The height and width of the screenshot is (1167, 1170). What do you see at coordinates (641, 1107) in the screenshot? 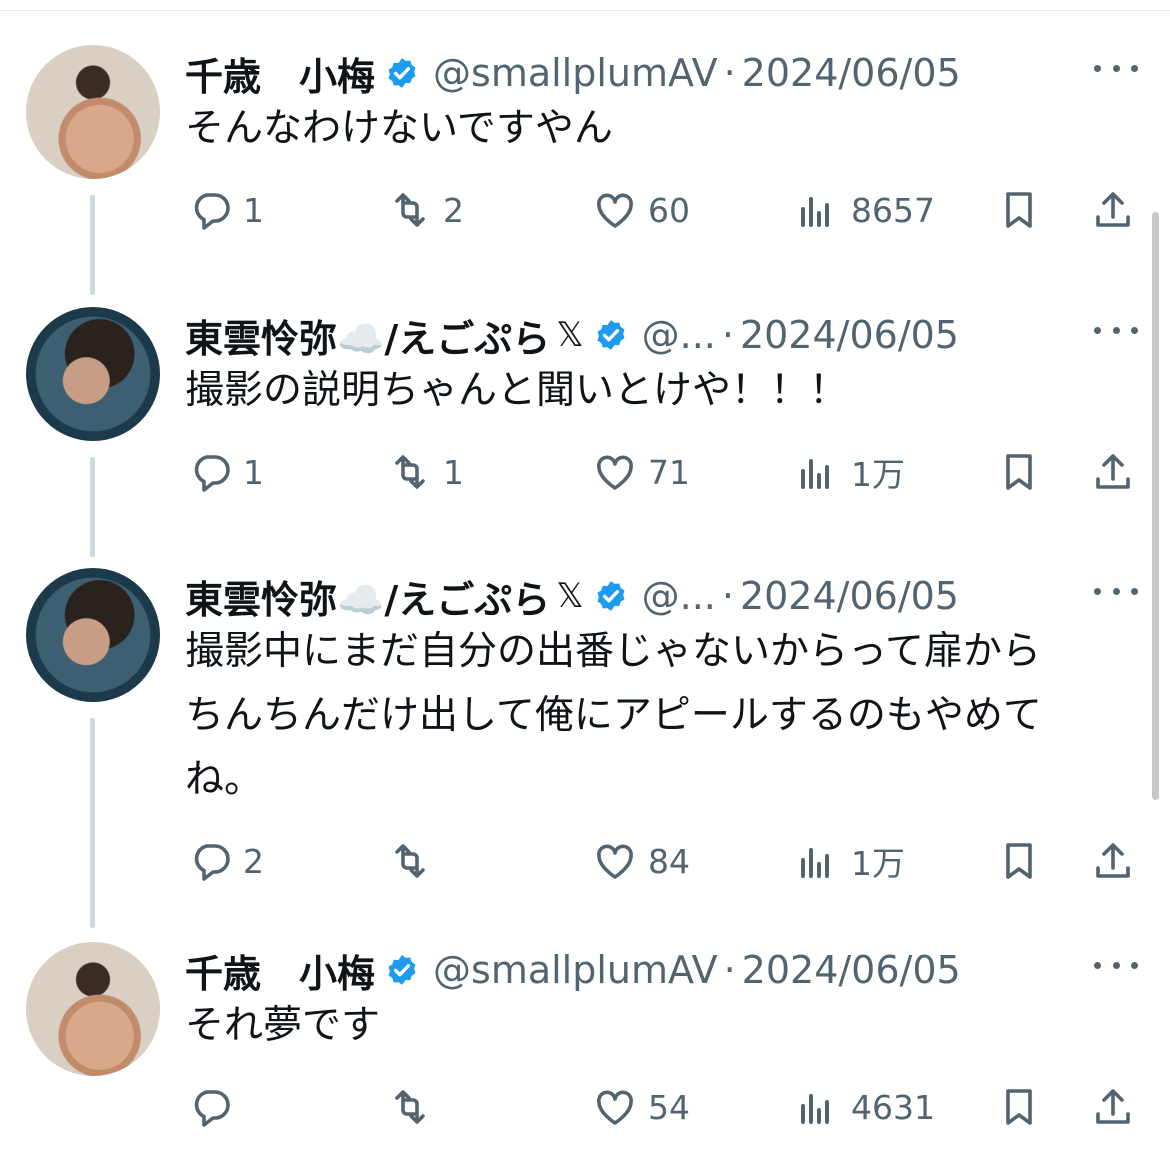
I see `like-button: 54` at bounding box center [641, 1107].